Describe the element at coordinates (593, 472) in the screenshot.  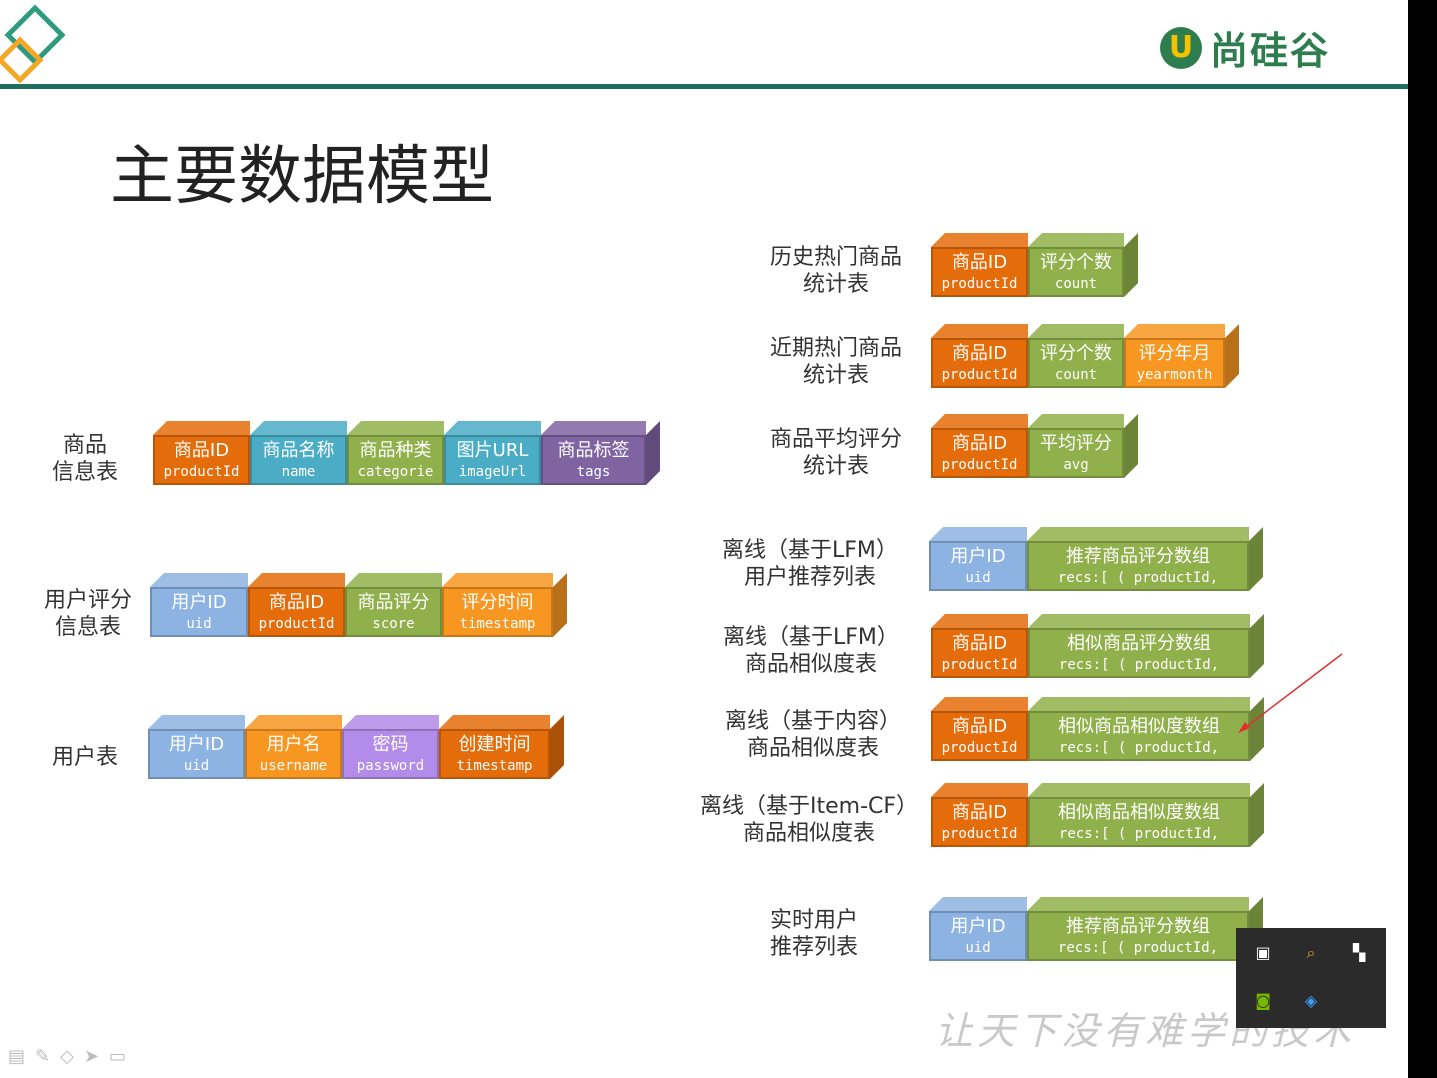
I see `field-name: tags` at that location.